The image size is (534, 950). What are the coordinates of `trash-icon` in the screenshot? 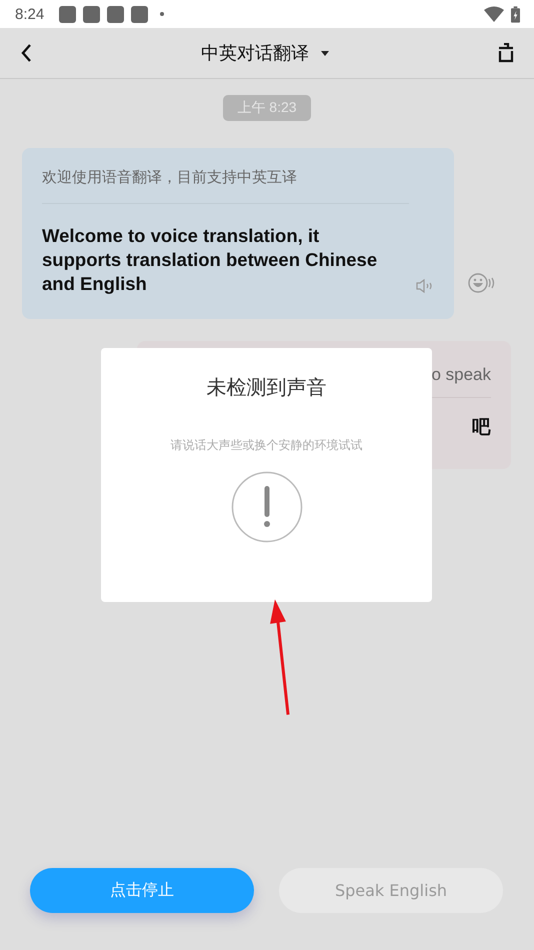 It's located at (506, 53).